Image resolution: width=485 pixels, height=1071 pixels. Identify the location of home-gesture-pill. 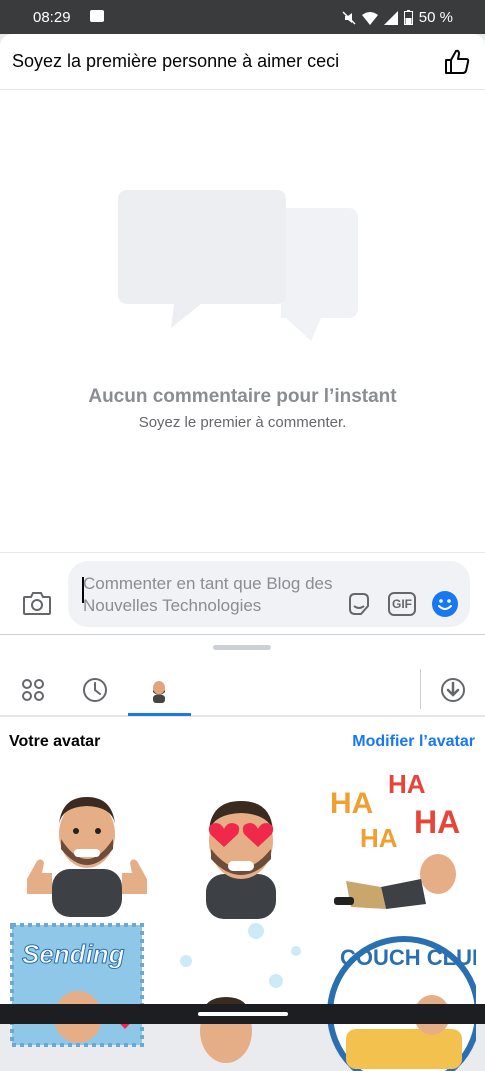
(243, 1014).